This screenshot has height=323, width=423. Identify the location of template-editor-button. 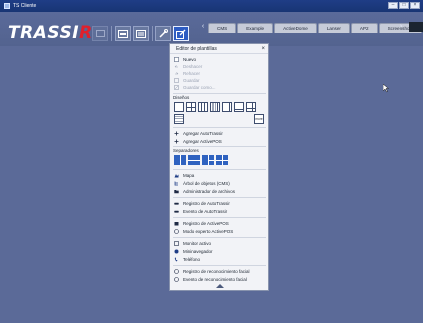
(181, 33).